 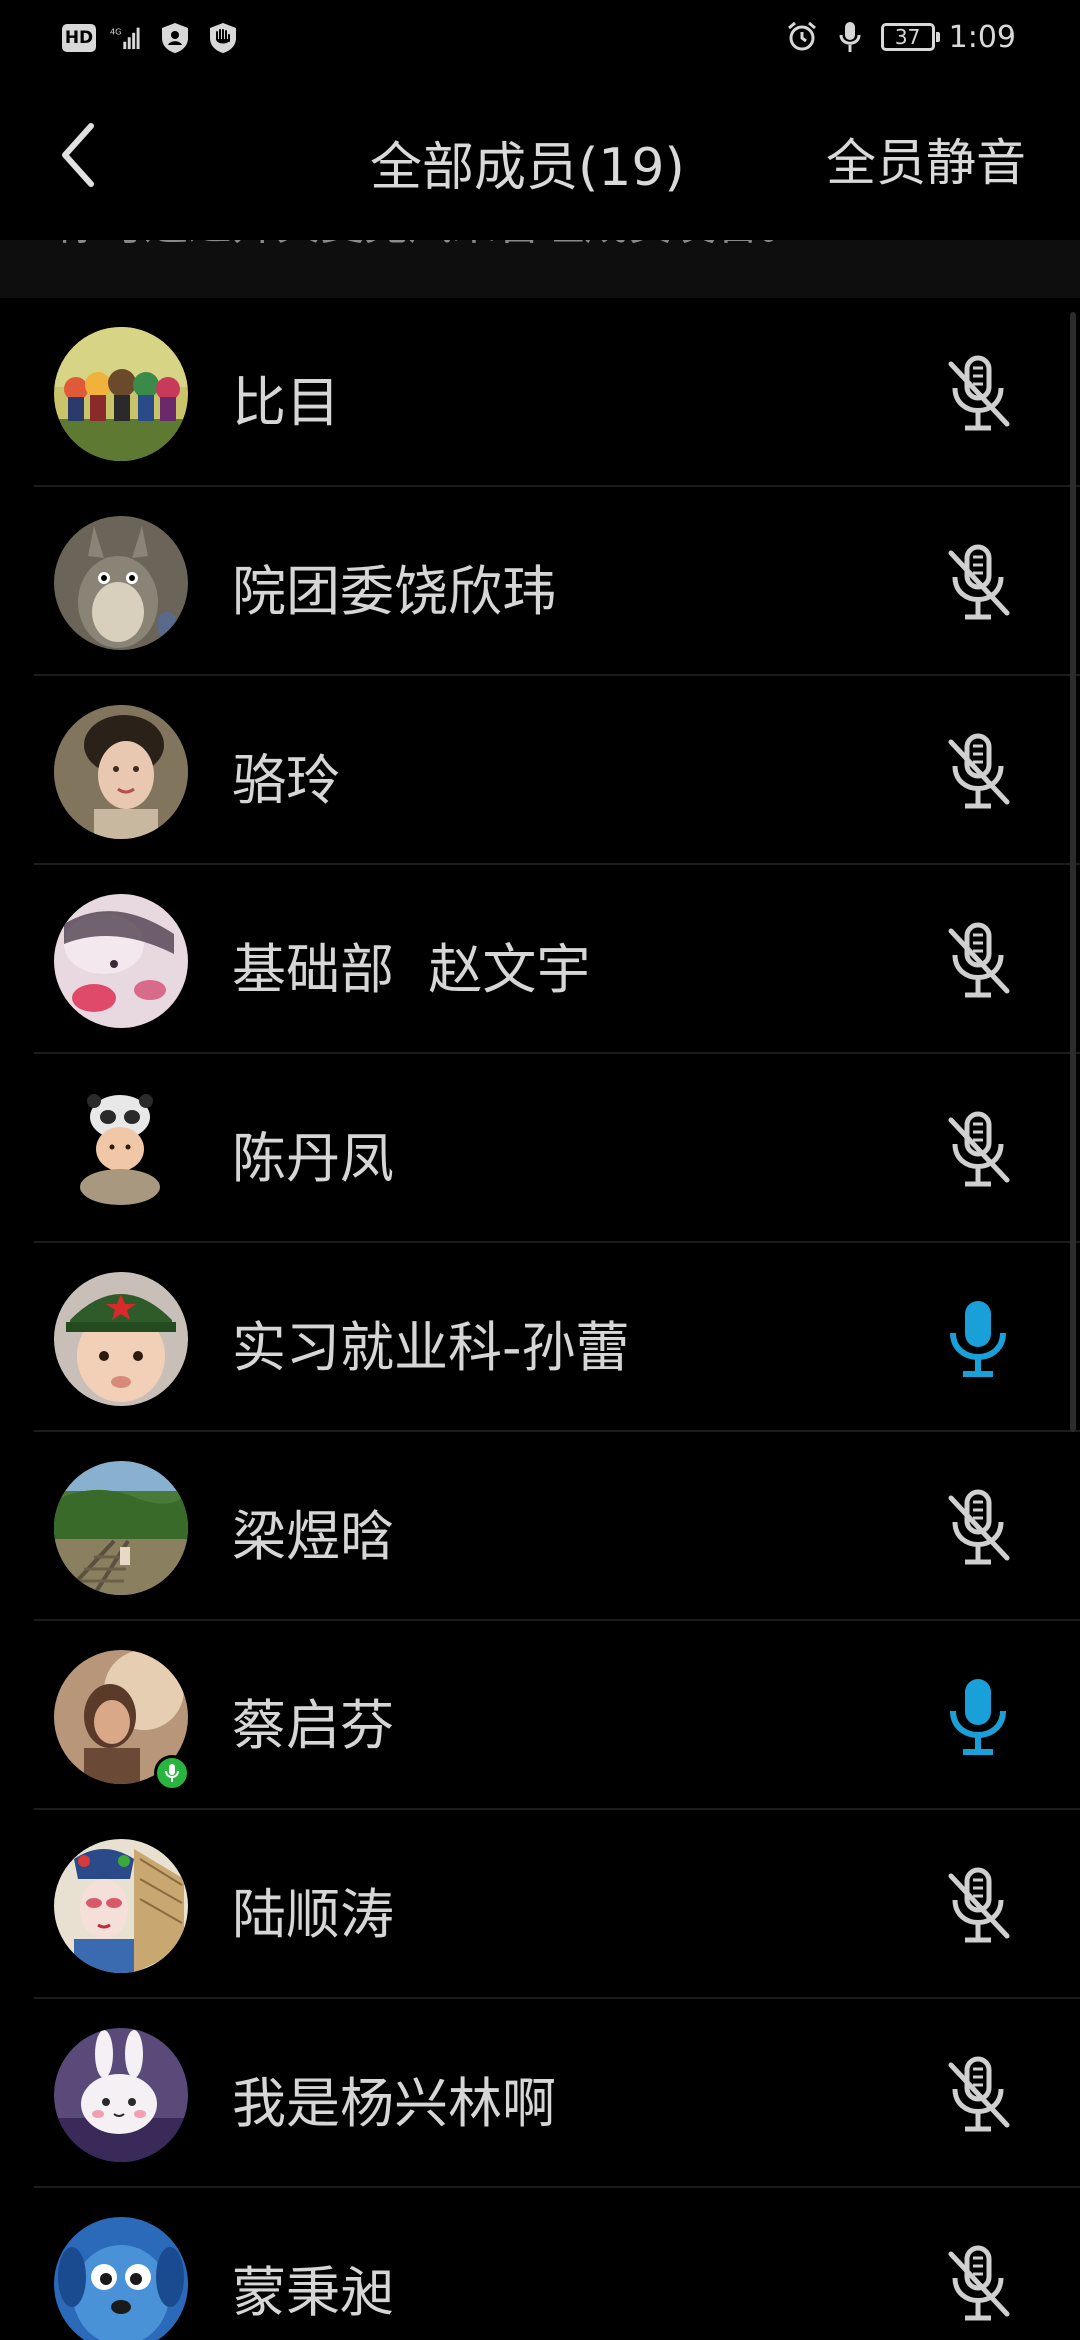 I want to click on member-name: 蔡启芬, so click(x=313, y=1725).